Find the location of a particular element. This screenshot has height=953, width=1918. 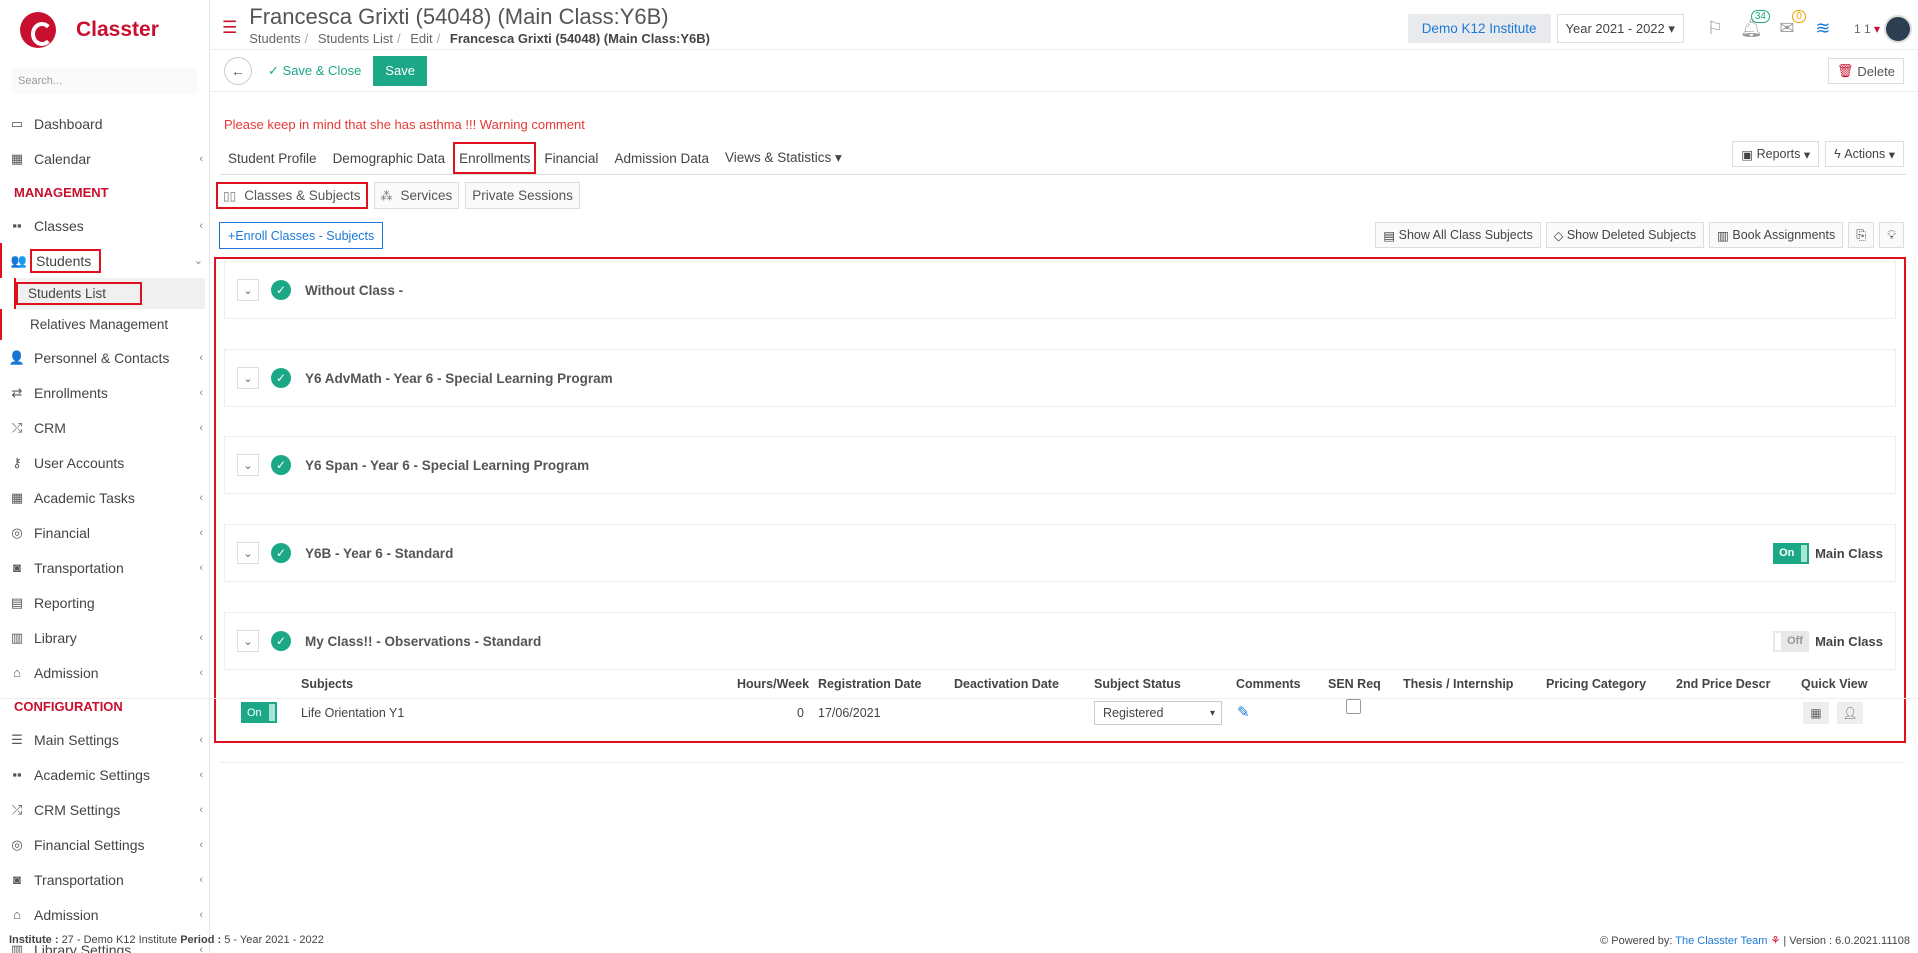

calendar-quick-view-icon: ▦ is located at coordinates (1816, 713).